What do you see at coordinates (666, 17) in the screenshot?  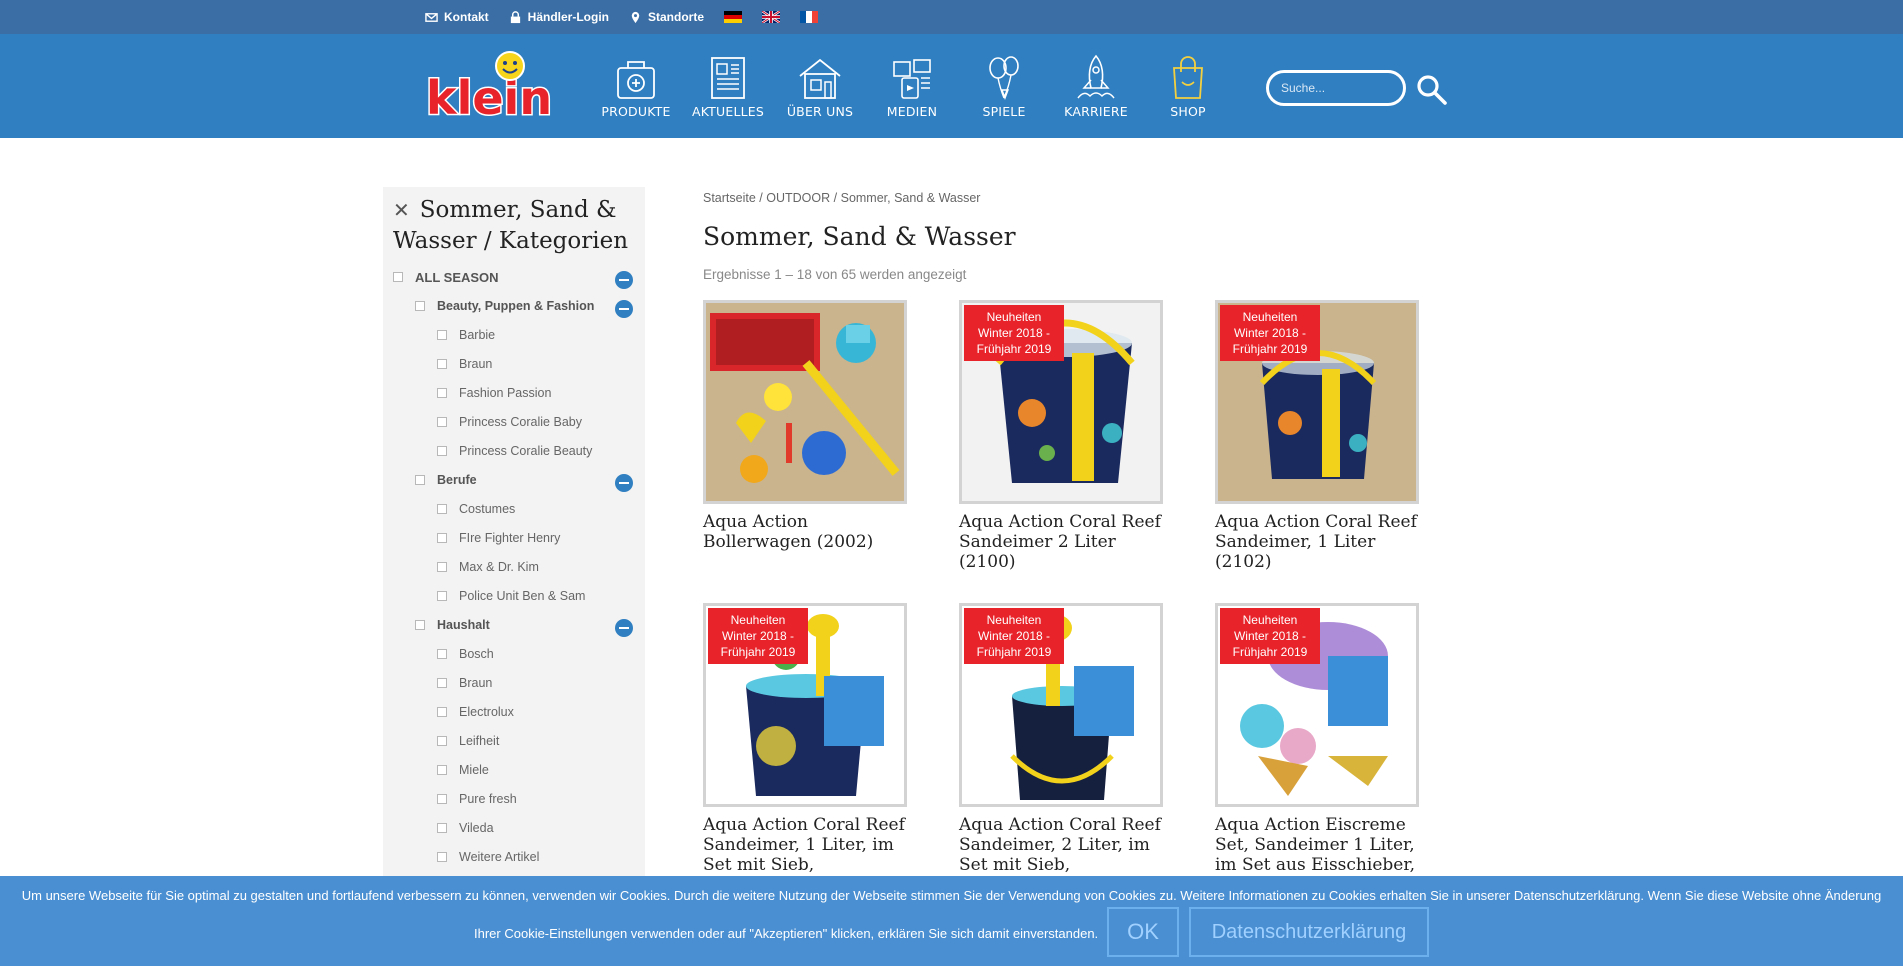 I see `locations-link: Standorte` at bounding box center [666, 17].